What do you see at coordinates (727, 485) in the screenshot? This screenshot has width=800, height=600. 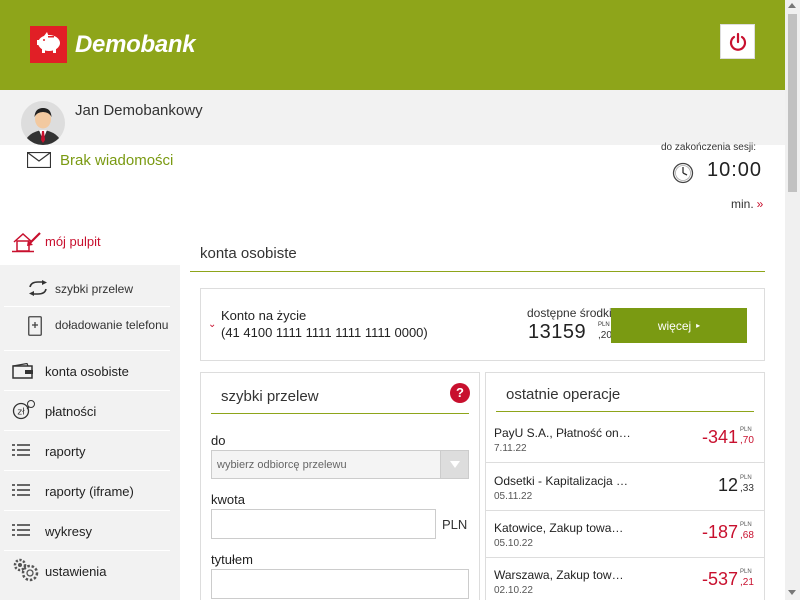 I see `operation-amount: 12` at bounding box center [727, 485].